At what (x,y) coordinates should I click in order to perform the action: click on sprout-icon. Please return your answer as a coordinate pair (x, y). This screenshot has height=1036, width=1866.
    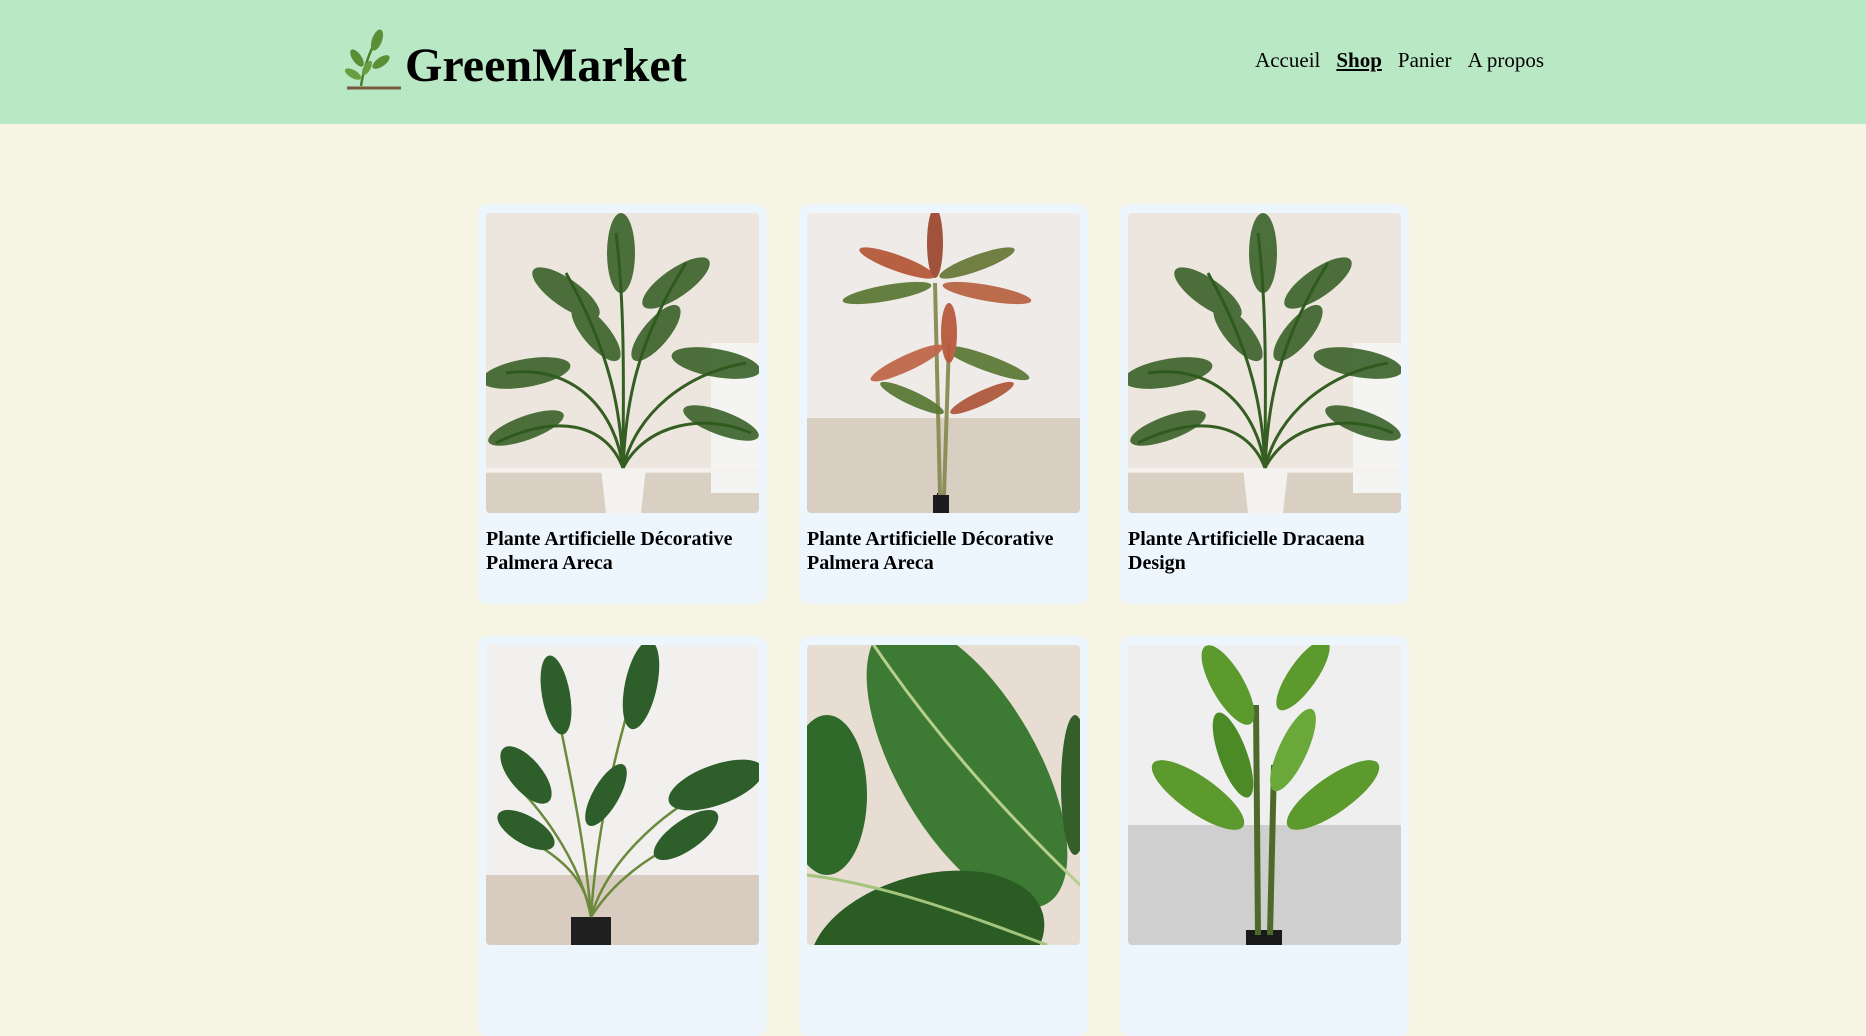
    Looking at the image, I should click on (374, 59).